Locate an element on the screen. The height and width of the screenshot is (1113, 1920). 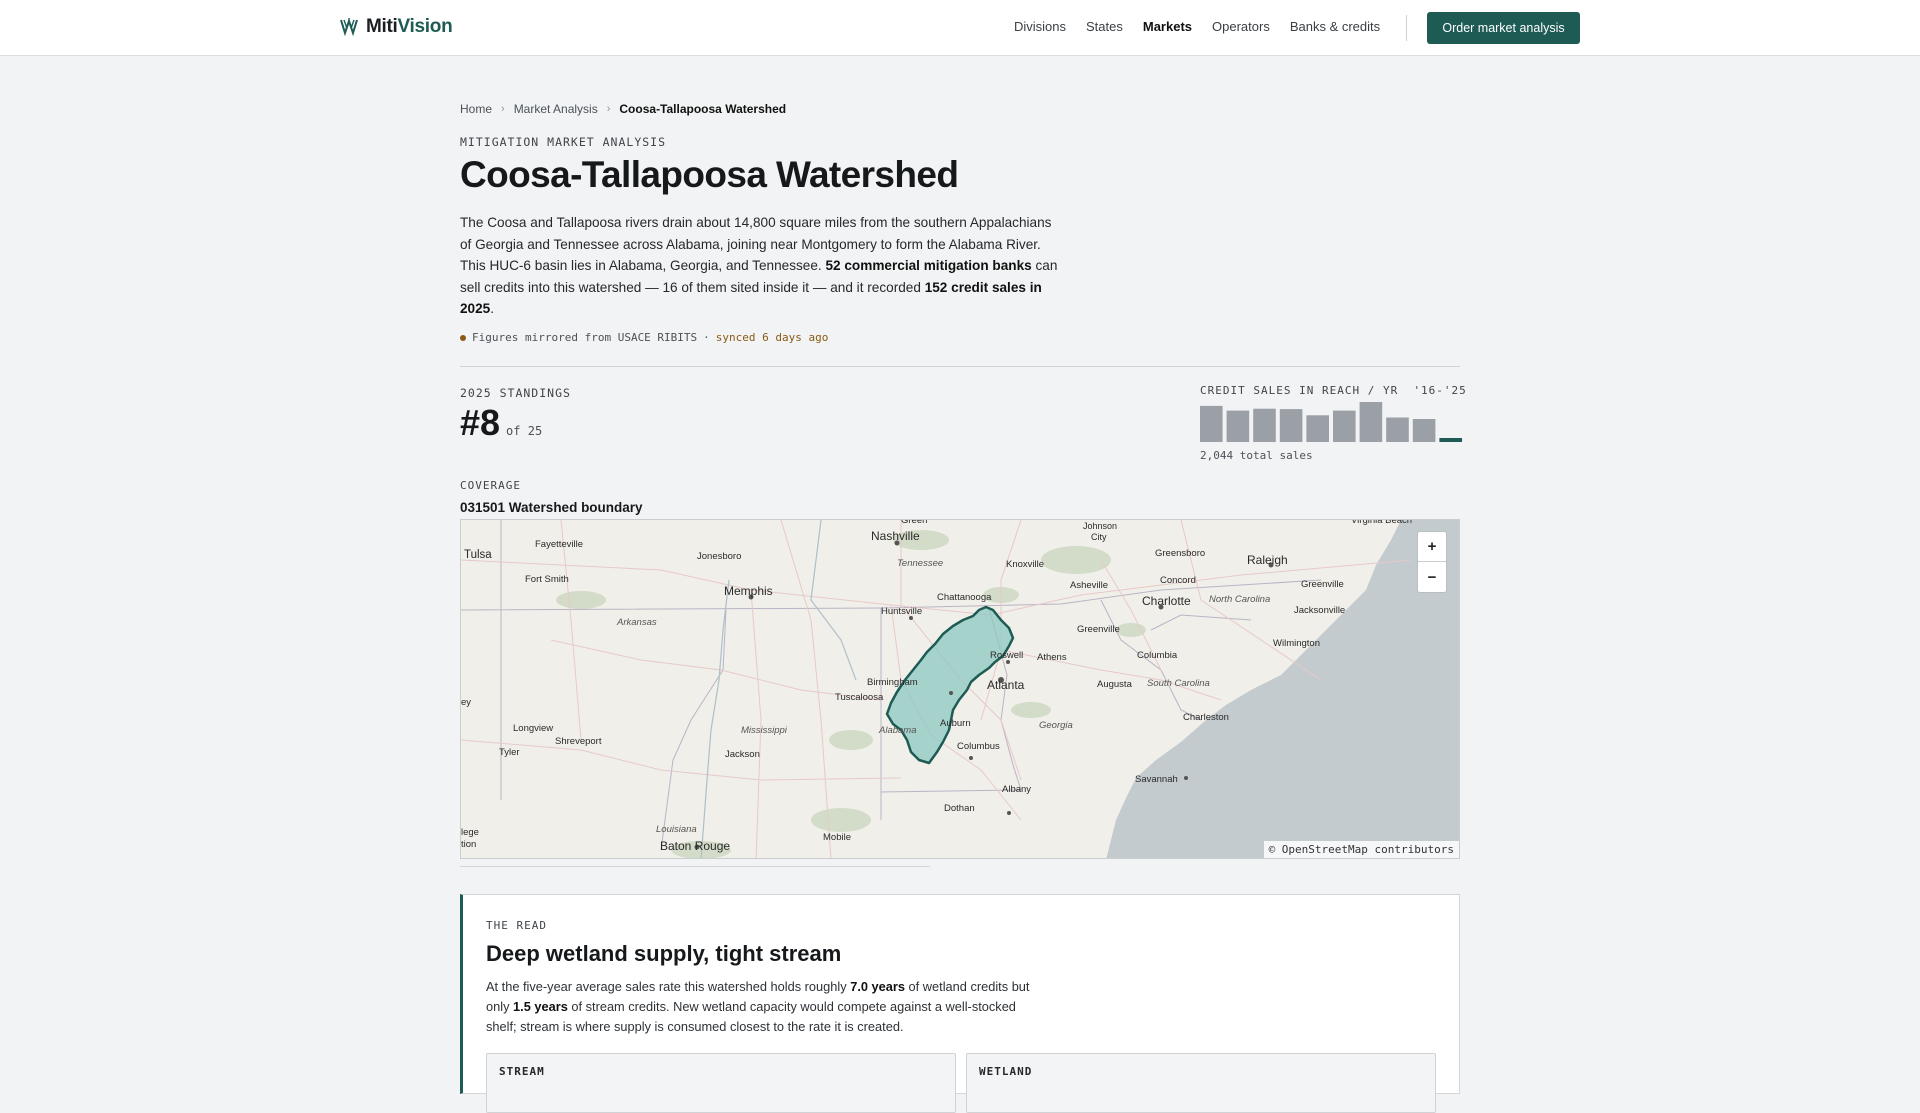
intro-banks-count: 52 commercial mitigation banks is located at coordinates (928, 265).